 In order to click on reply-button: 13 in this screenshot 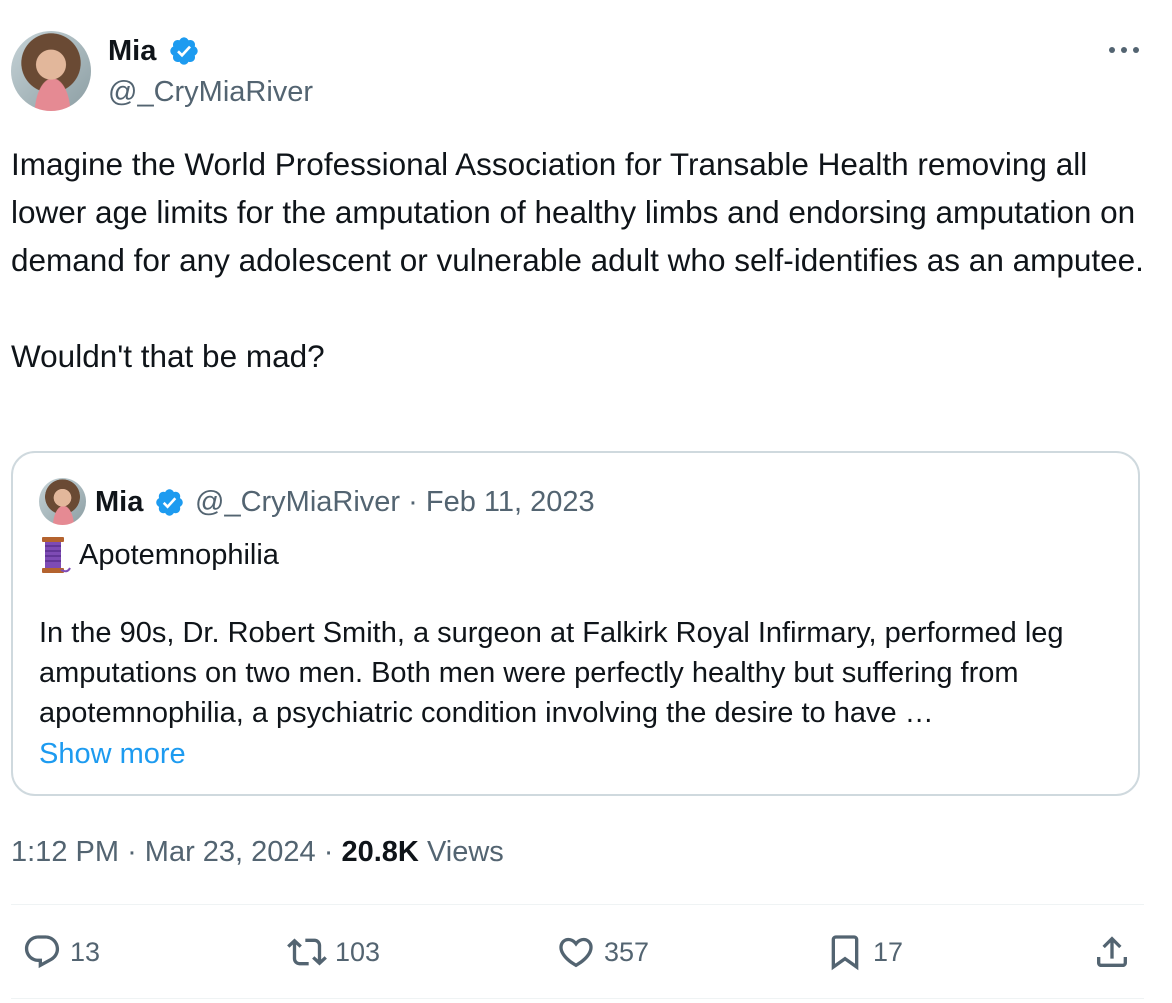, I will do `click(61, 952)`.